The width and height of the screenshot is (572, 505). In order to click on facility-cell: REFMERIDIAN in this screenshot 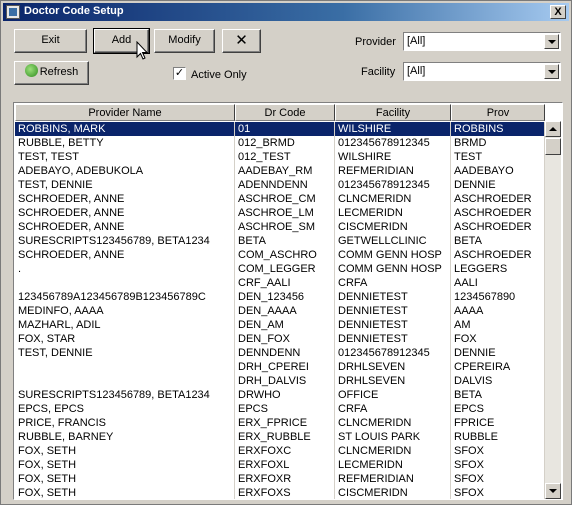, I will do `click(393, 171)`.